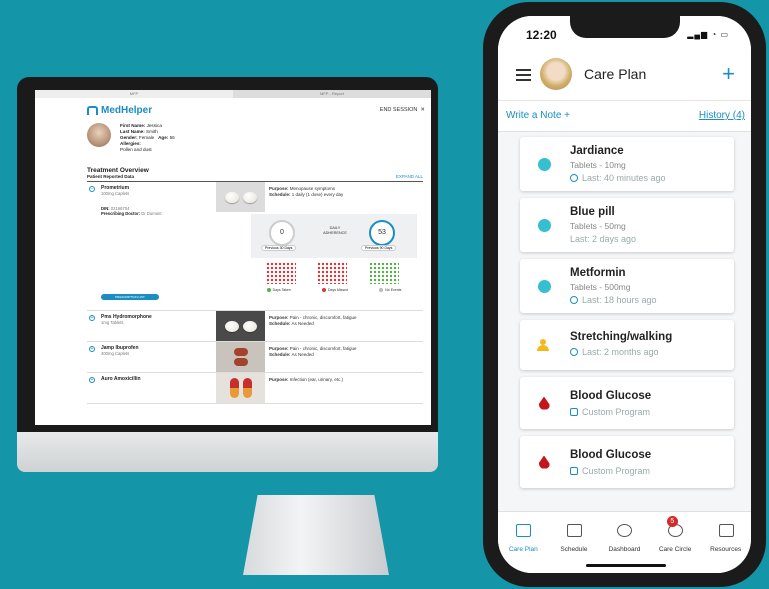 Image resolution: width=769 pixels, height=589 pixels. What do you see at coordinates (279, 248) in the screenshot?
I see `previous-30-days-button: Previous 30 Days` at bounding box center [279, 248].